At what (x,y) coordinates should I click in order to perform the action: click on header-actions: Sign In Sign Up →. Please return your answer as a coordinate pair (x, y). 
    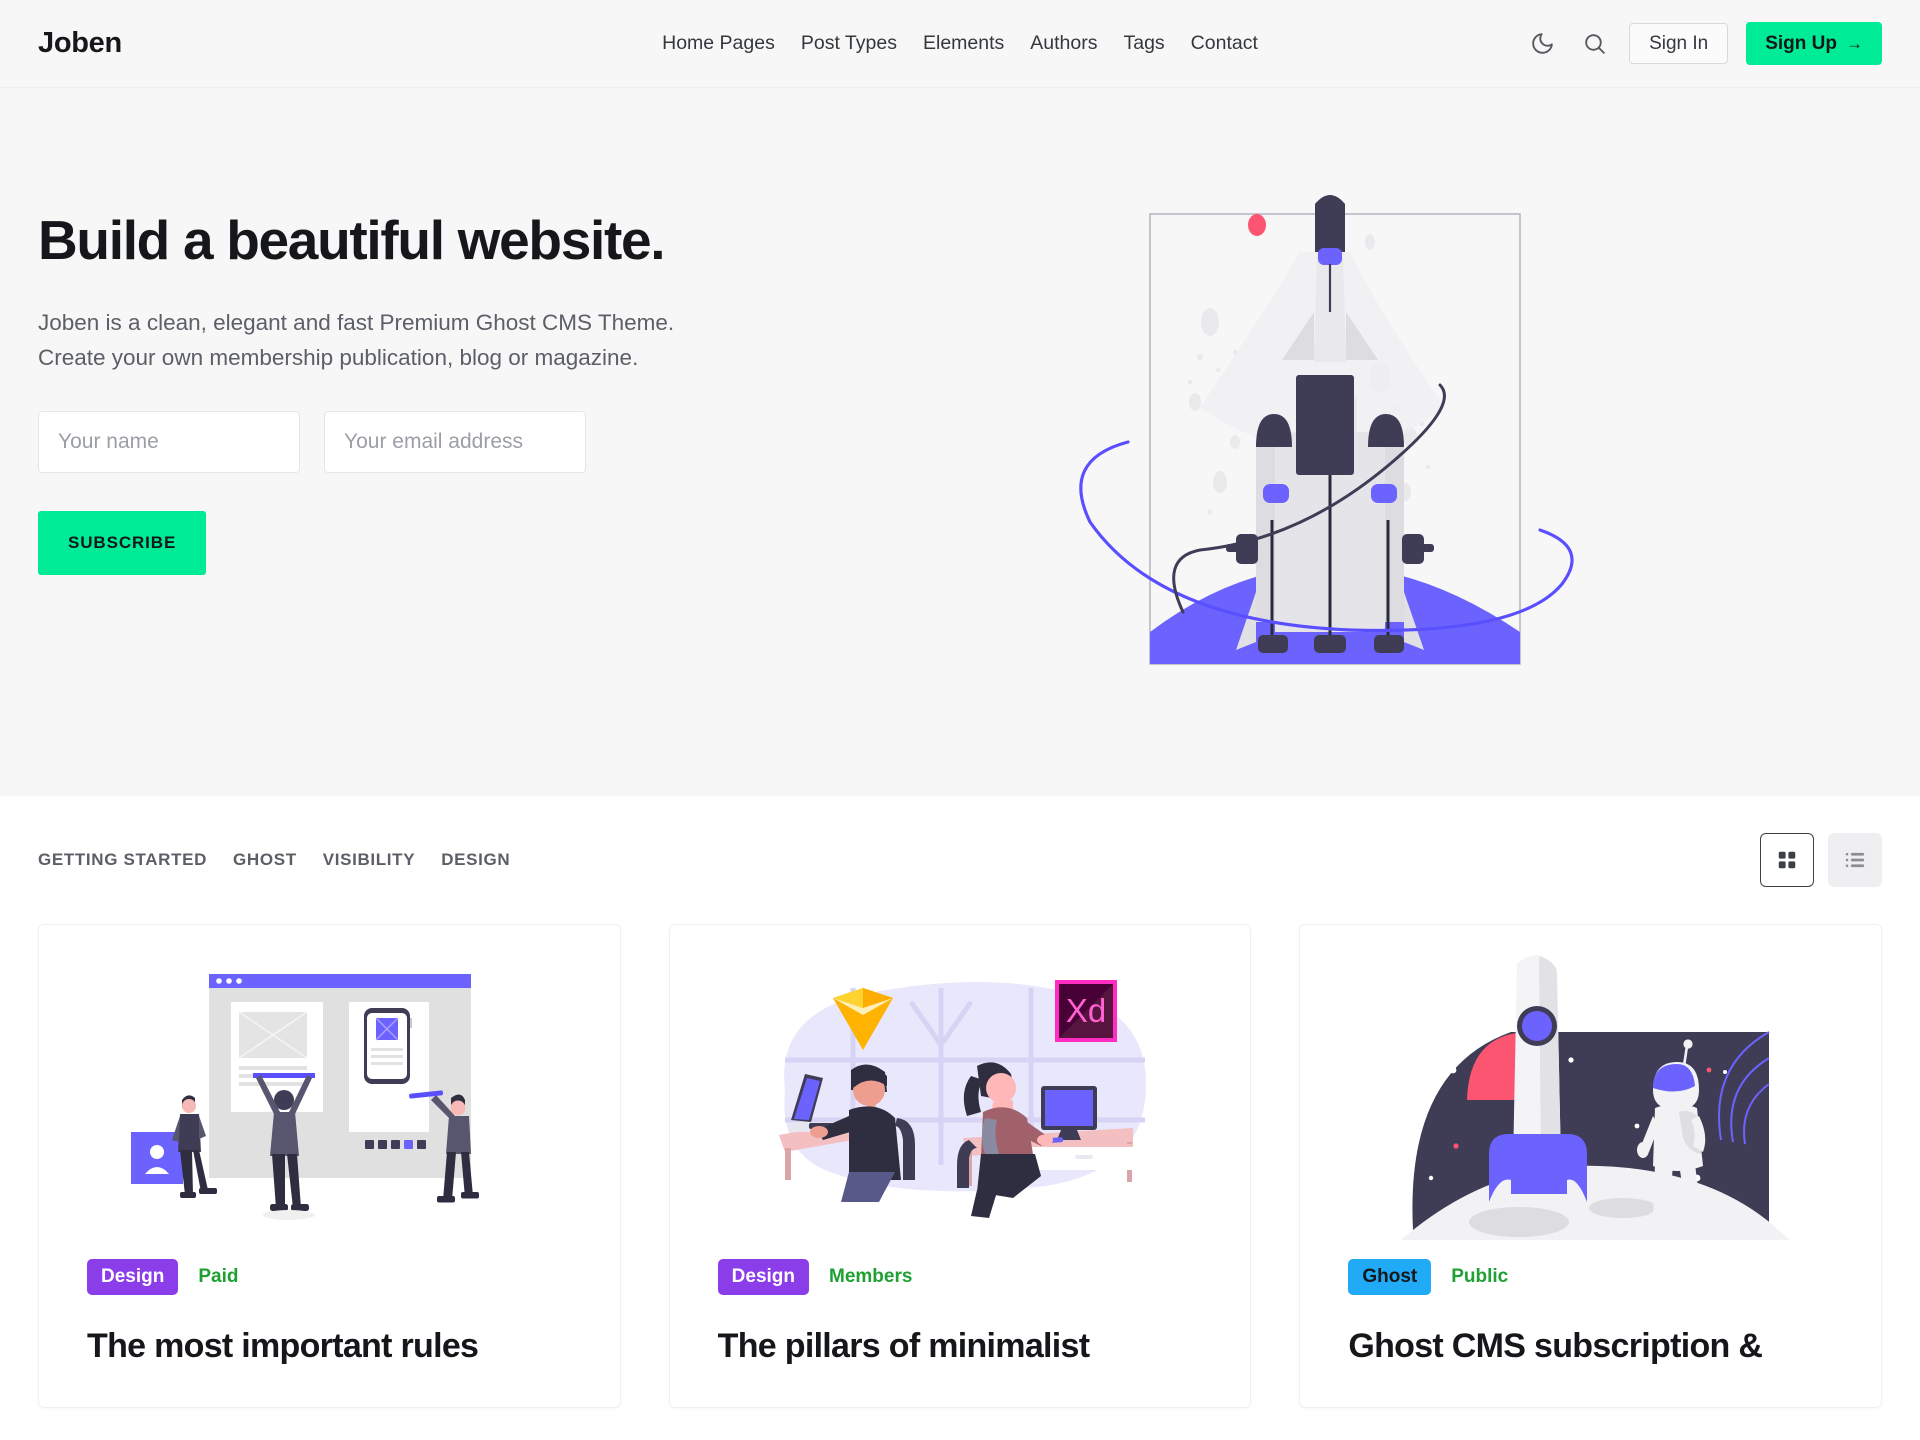
    Looking at the image, I should click on (1703, 43).